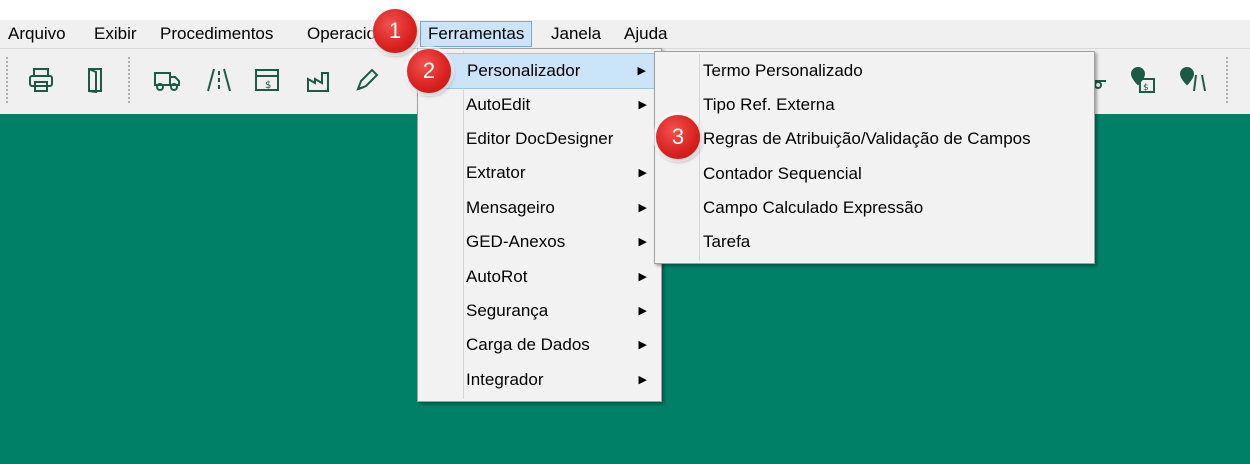 The height and width of the screenshot is (464, 1250). Describe the element at coordinates (539, 105) in the screenshot. I see `menu-item-autoedit: AutoEdit ▶` at that location.